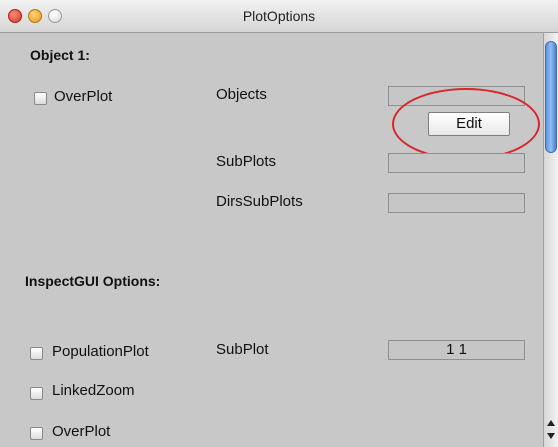 Image resolution: width=558 pixels, height=447 pixels. I want to click on bottom-overplot-checkbox, so click(36, 433).